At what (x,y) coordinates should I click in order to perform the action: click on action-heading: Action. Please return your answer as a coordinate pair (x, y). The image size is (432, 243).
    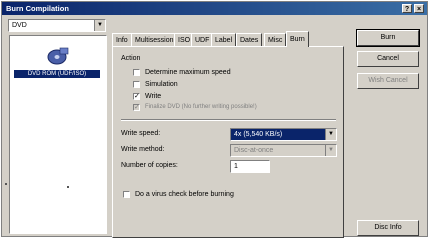
    Looking at the image, I should click on (131, 58).